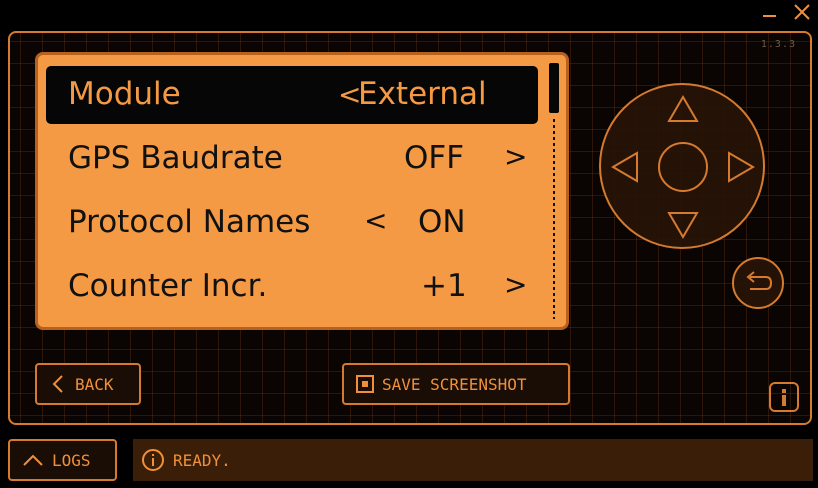 This screenshot has width=818, height=488. What do you see at coordinates (759, 280) in the screenshot?
I see `return-icon` at bounding box center [759, 280].